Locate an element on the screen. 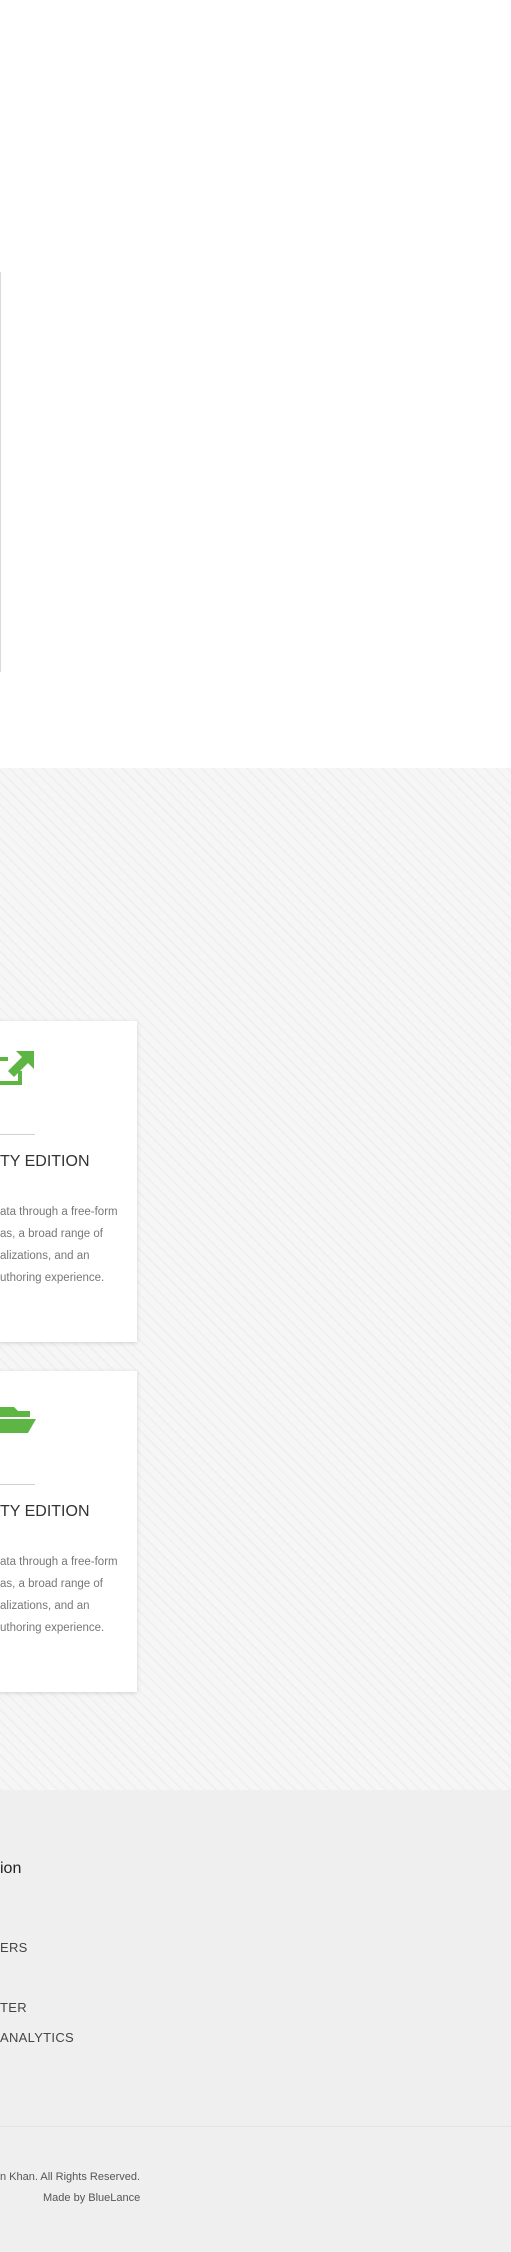 The image size is (511, 2252). footer-link: TER is located at coordinates (13, 2007).